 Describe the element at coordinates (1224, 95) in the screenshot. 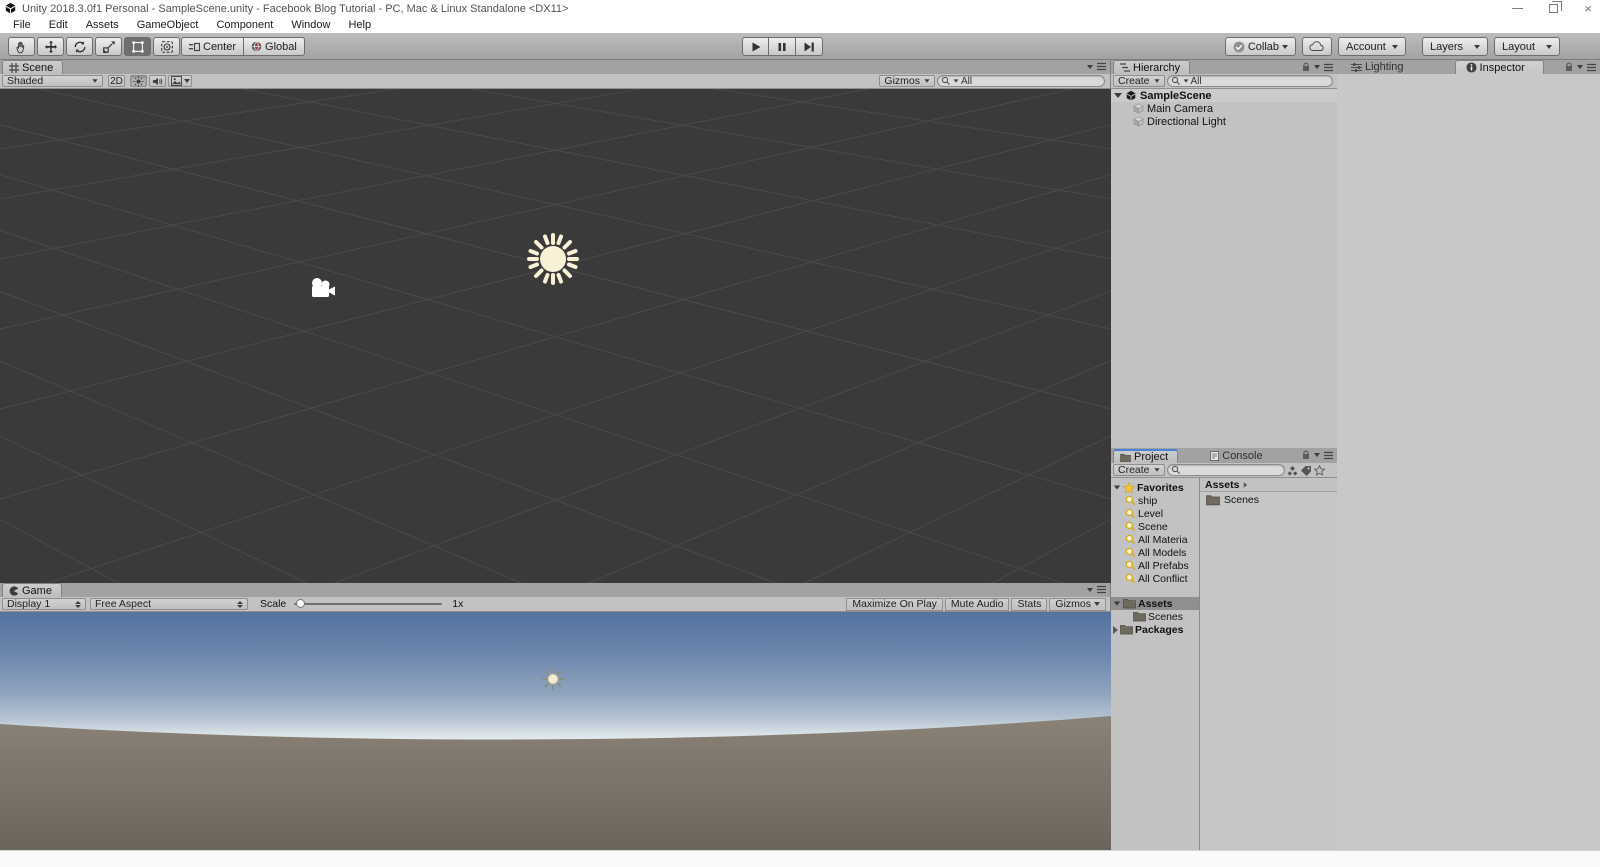

I see `hierarchy-row-scene: SampleScene` at that location.